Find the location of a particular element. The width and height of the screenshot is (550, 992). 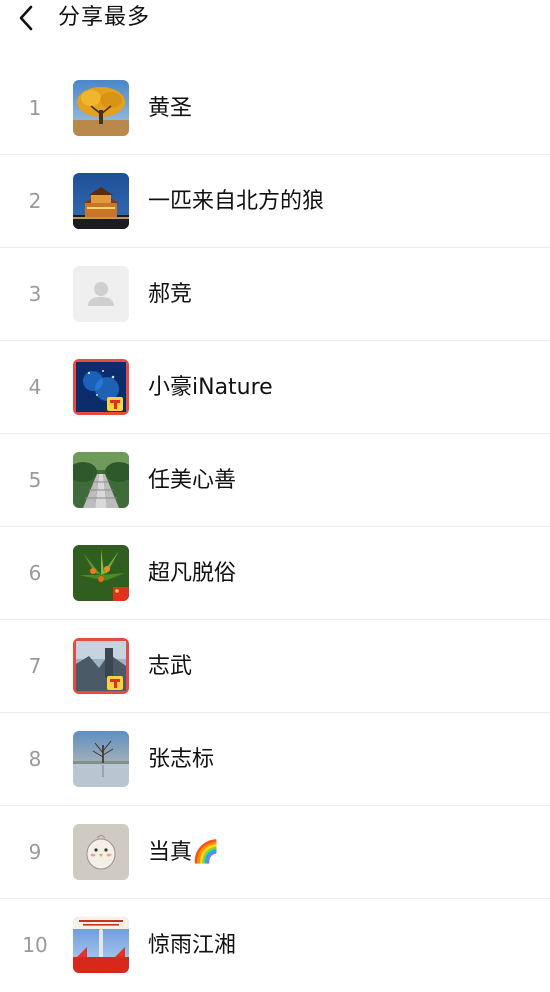

list-item: 2 一匹来自北方的狼 is located at coordinates (275, 201).